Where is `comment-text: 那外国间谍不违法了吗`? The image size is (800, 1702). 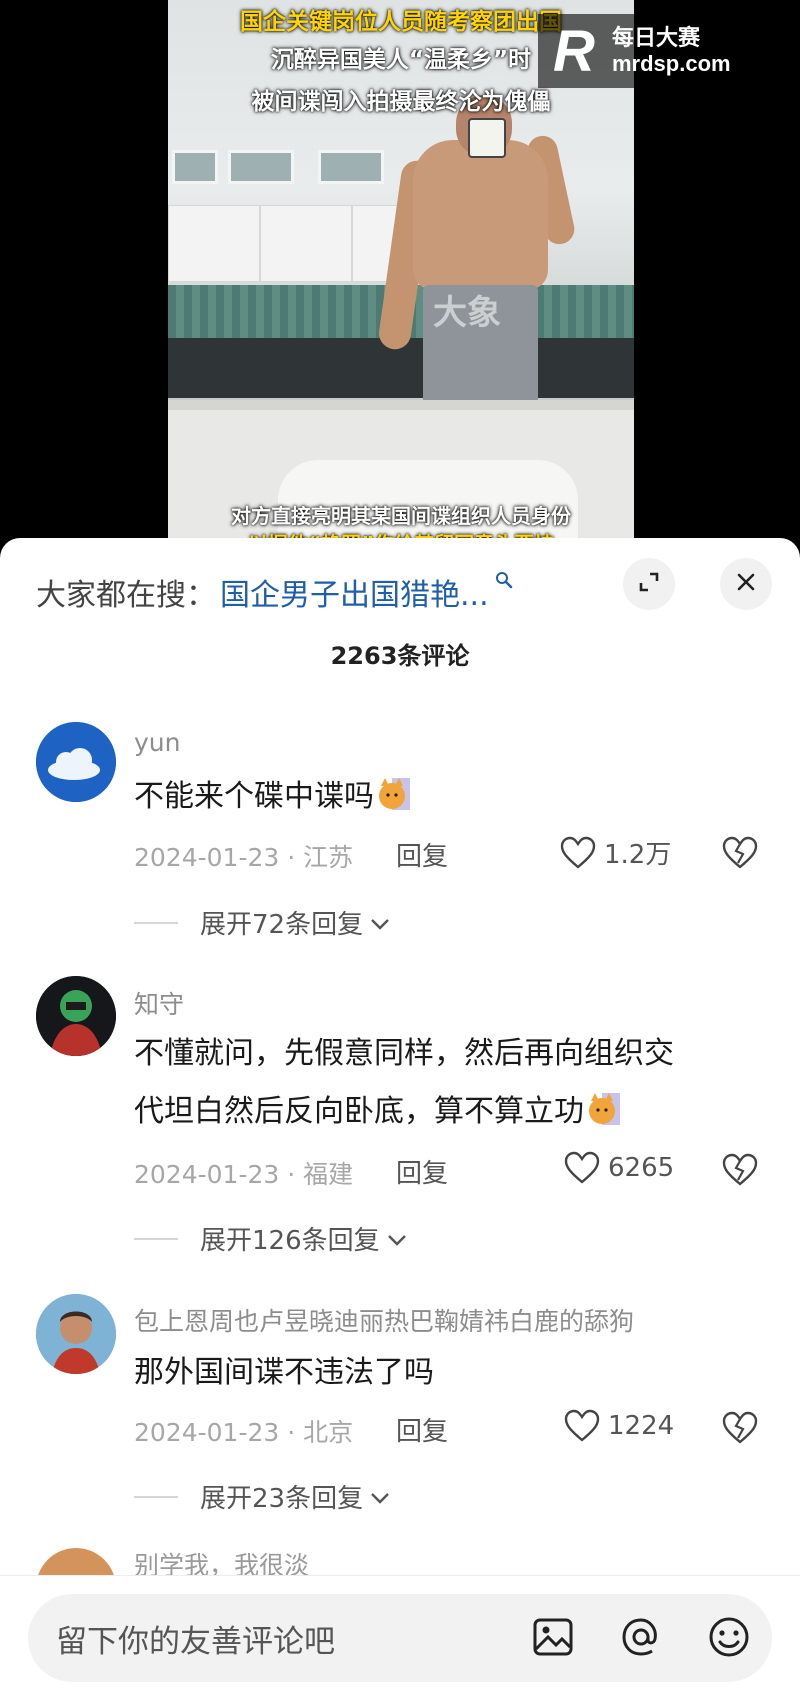 comment-text: 那外国间谍不违法了吗 is located at coordinates (284, 1372).